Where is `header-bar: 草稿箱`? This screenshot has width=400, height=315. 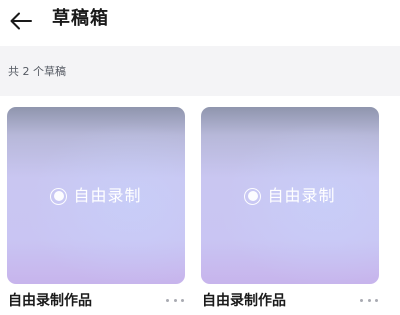 header-bar: 草稿箱 is located at coordinates (200, 23).